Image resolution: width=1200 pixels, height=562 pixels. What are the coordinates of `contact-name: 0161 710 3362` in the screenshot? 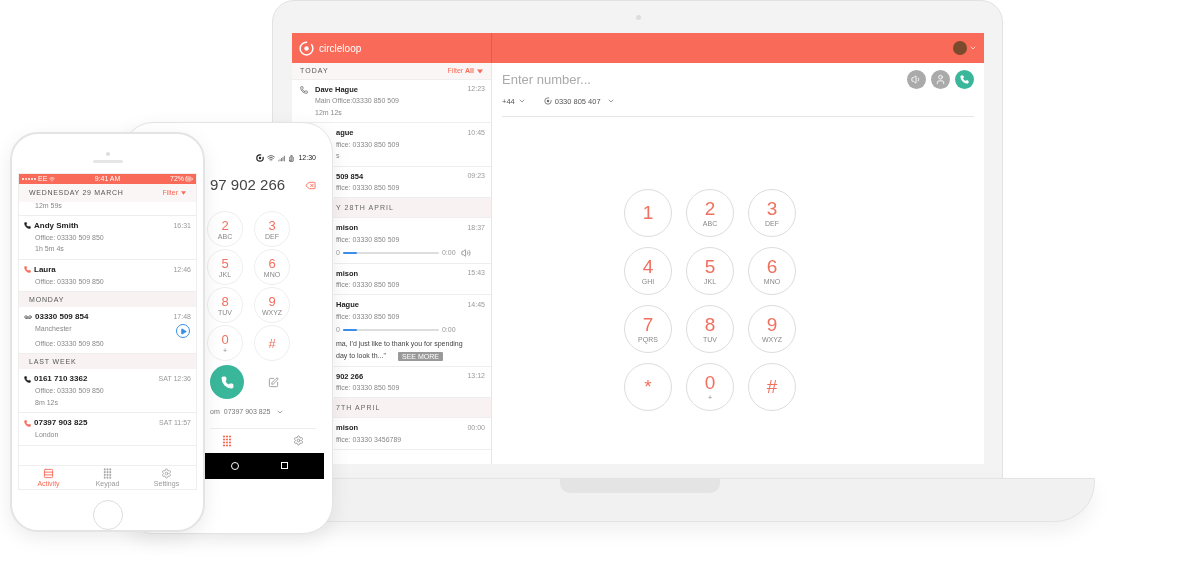 It's located at (61, 379).